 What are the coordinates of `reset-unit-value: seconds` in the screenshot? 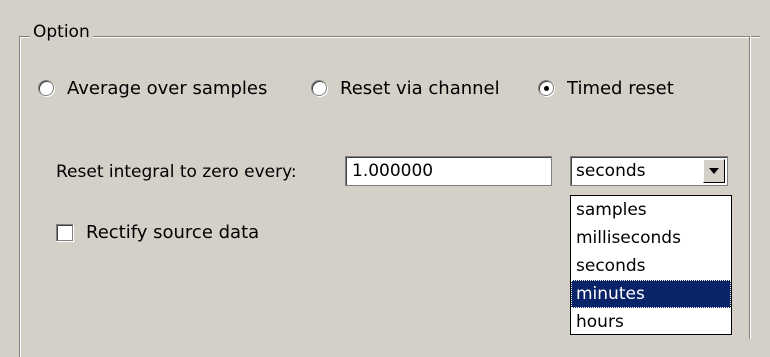 It's located at (611, 171).